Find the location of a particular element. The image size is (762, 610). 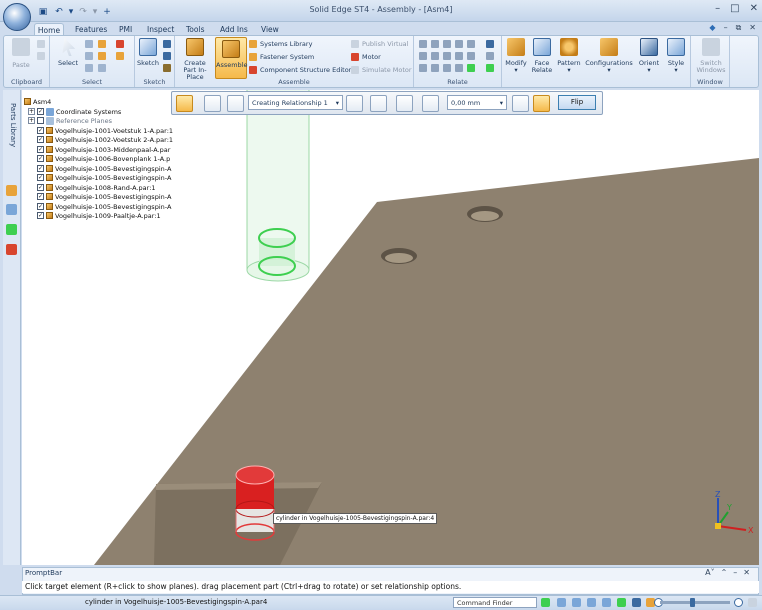

fastener-system-button: Fastener System is located at coordinates (281, 57).